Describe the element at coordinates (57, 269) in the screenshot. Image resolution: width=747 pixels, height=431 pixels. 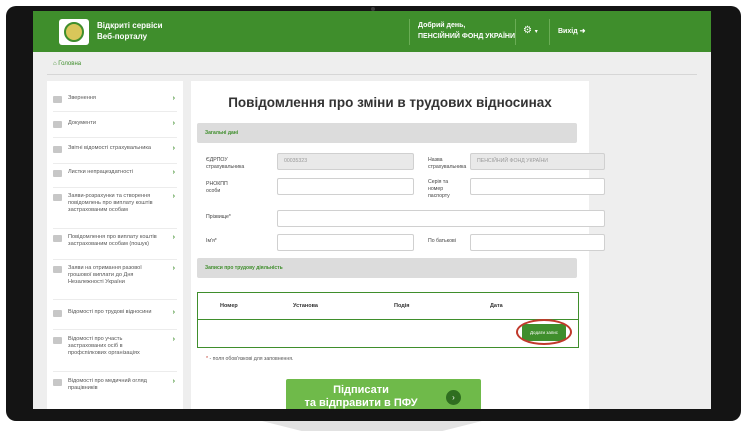
I see `form-icon` at that location.